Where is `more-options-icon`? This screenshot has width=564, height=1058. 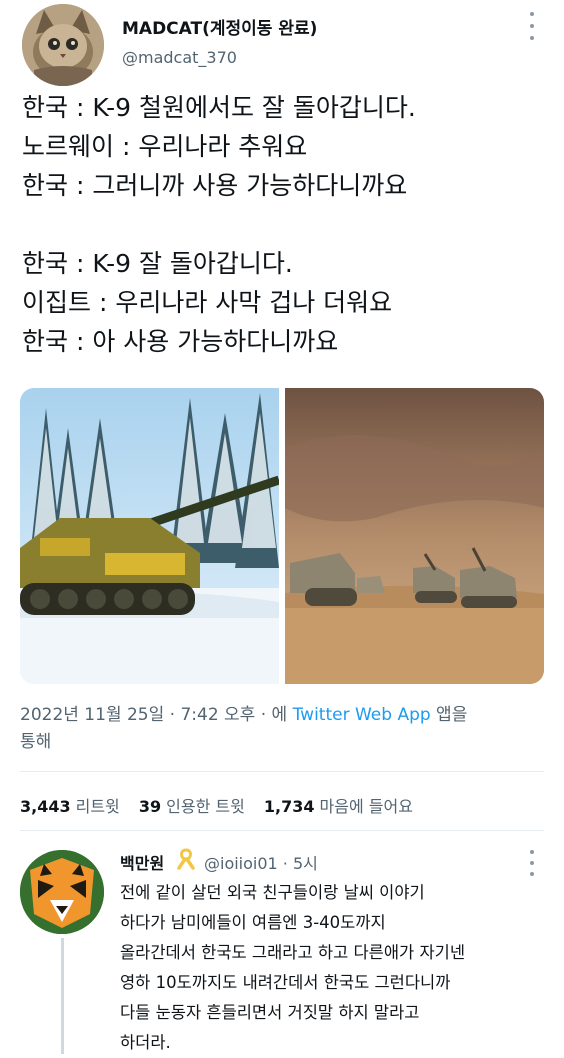
more-options-icon is located at coordinates (532, 26).